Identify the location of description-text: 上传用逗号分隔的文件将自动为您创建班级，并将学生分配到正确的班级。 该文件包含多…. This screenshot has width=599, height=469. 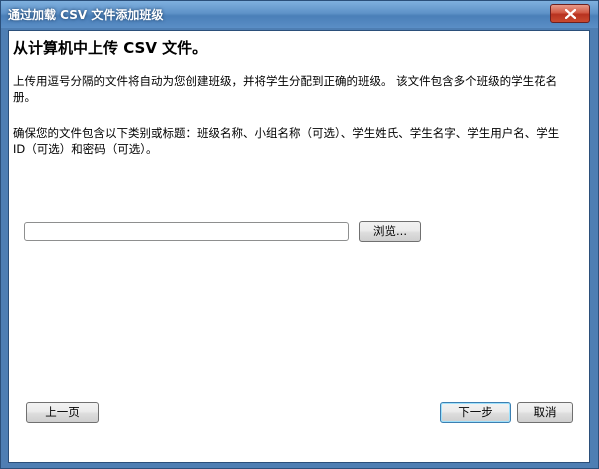
(285, 89).